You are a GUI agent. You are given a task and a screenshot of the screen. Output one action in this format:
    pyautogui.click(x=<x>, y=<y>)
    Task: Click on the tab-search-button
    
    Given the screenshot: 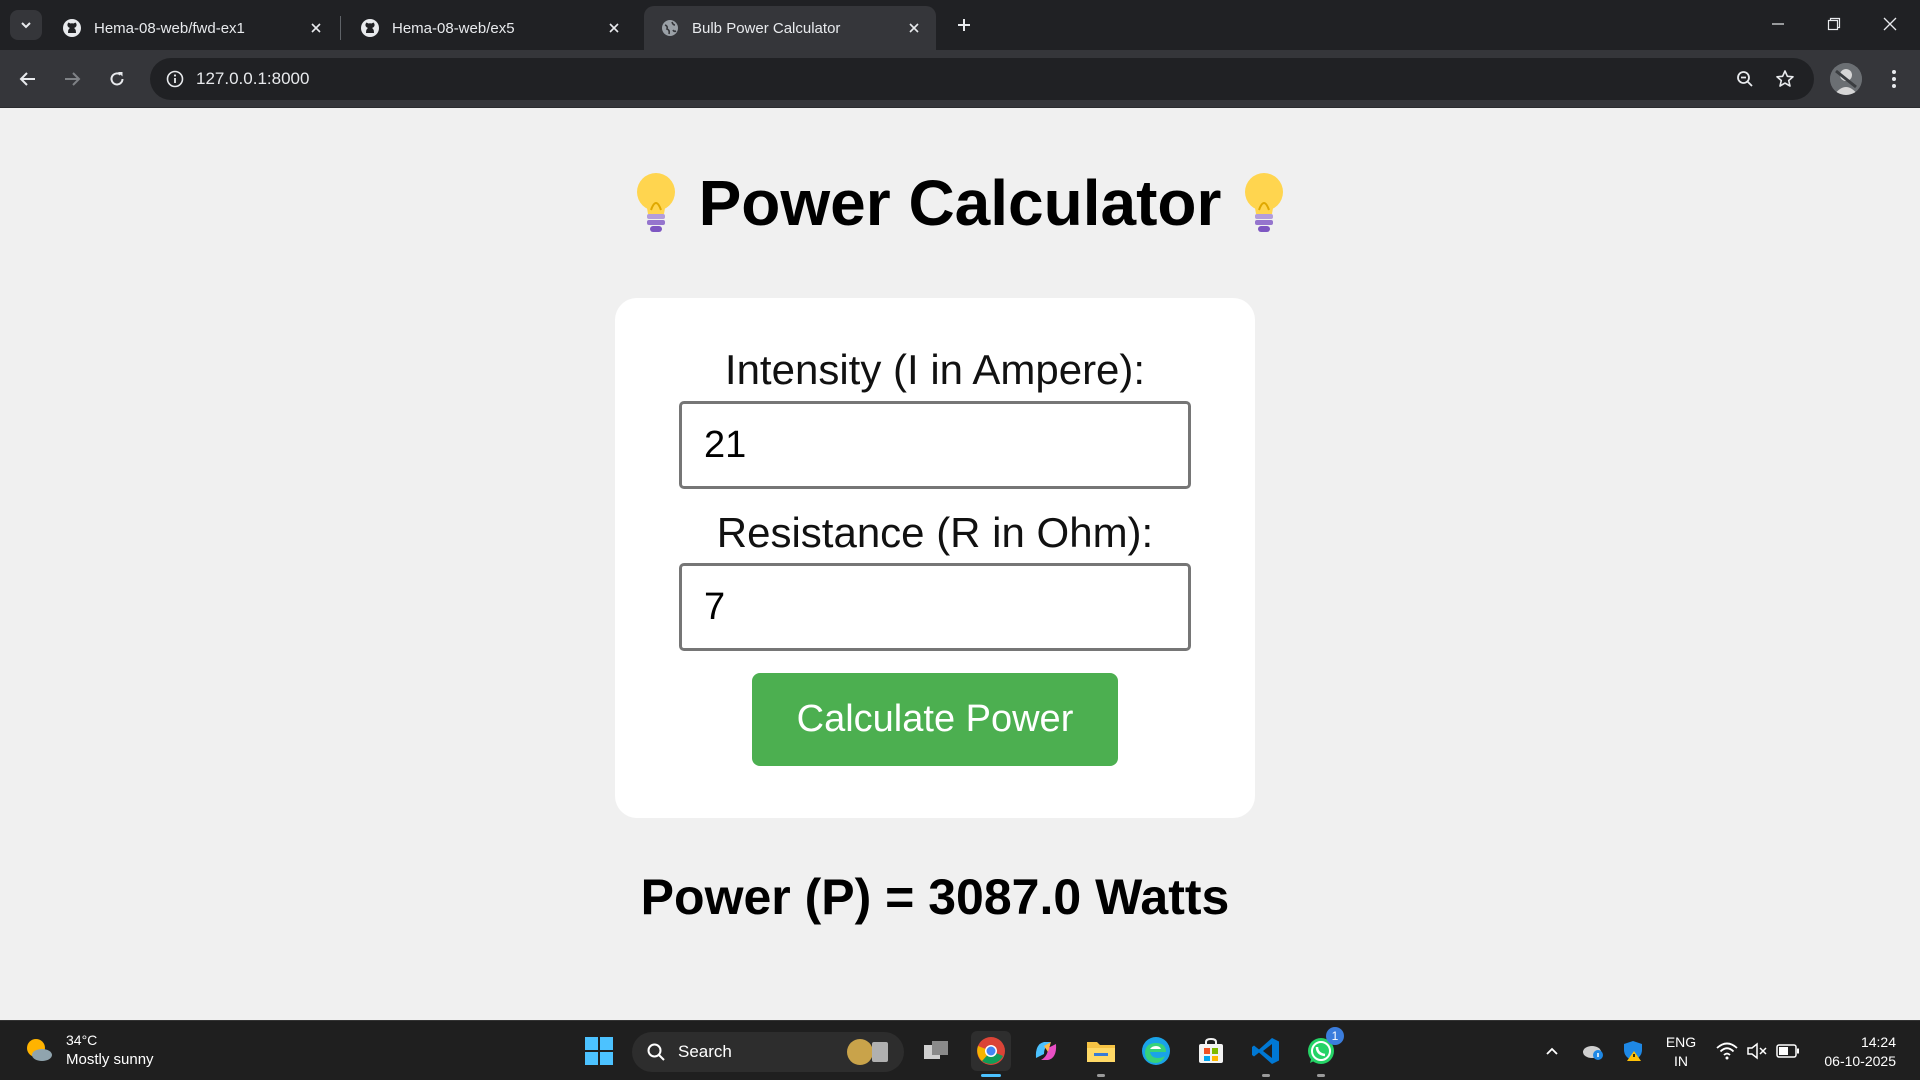 What is the action you would take?
    pyautogui.click(x=26, y=25)
    